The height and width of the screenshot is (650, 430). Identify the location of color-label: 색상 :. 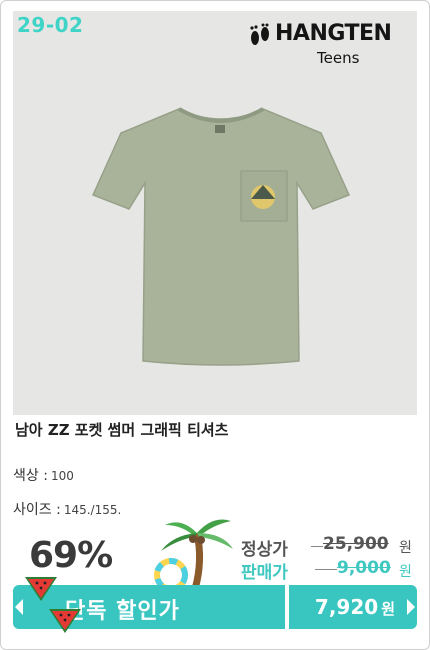
(30, 476).